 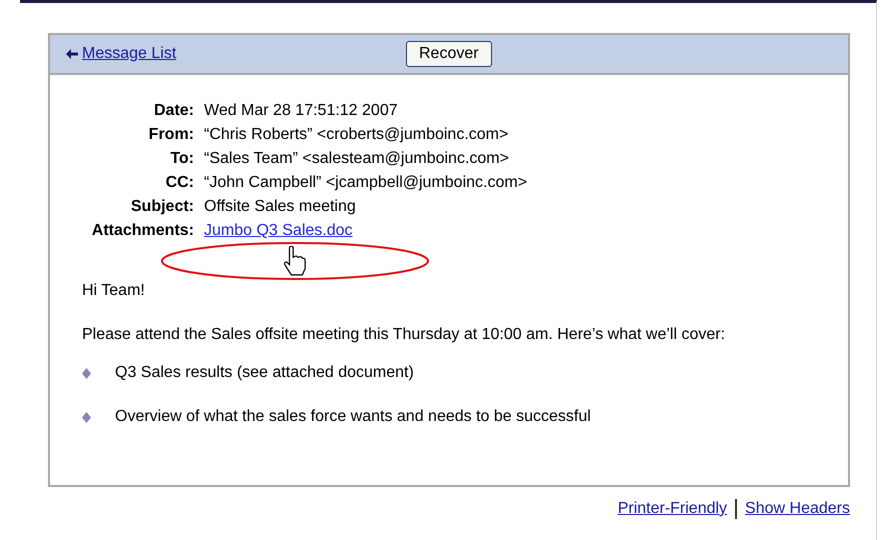 I want to click on header-value: “Chris Roberts” <croberts@jumboinc.com>, so click(x=357, y=135).